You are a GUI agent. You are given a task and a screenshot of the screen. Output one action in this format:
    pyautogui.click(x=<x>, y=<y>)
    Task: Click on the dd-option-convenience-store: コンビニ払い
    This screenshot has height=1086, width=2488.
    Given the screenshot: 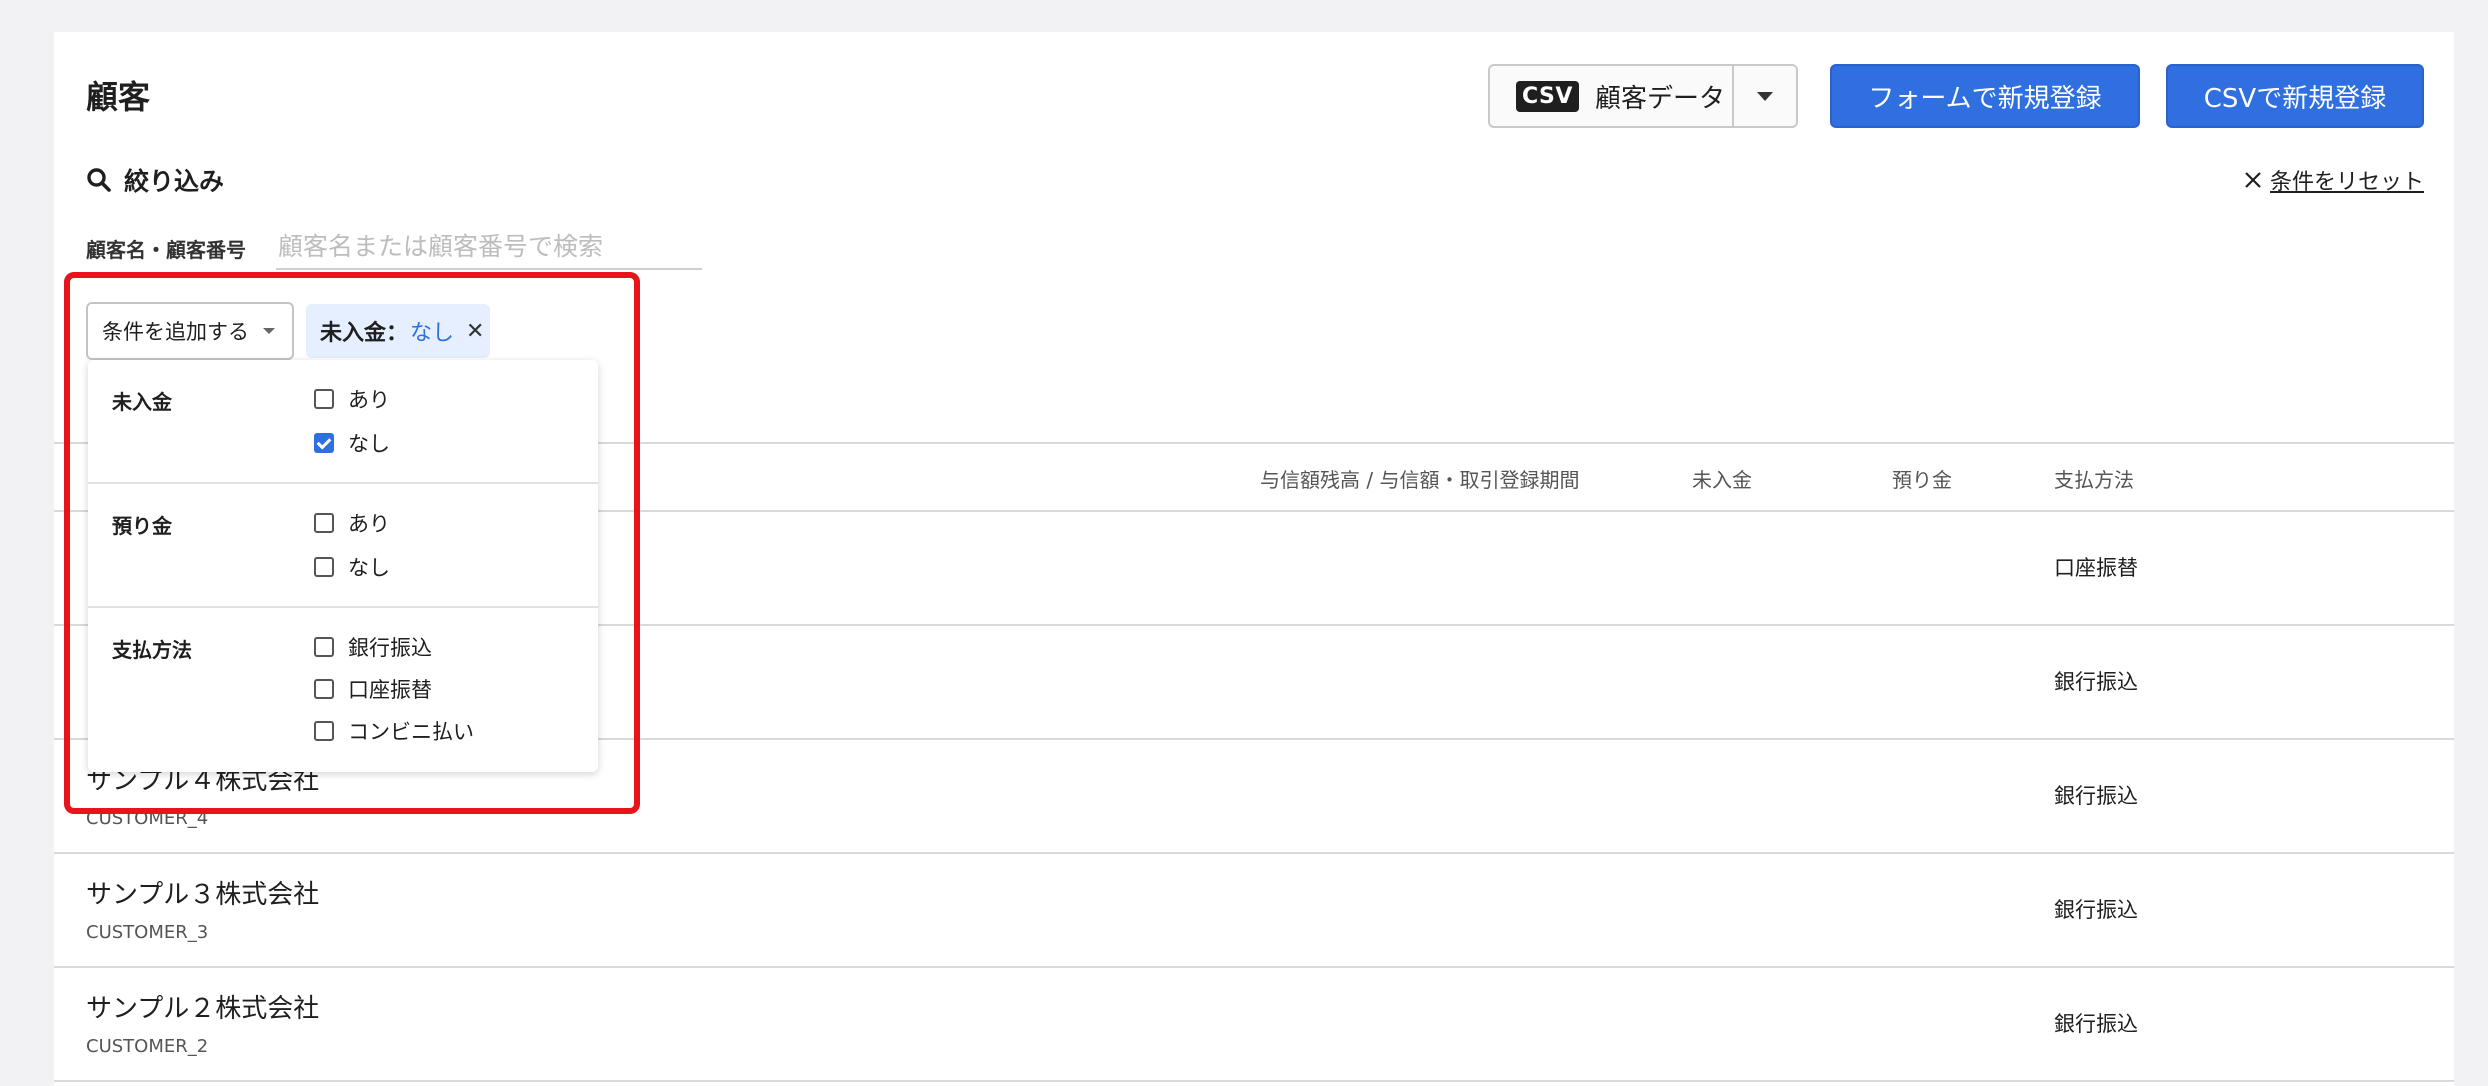 What is the action you would take?
    pyautogui.click(x=394, y=731)
    